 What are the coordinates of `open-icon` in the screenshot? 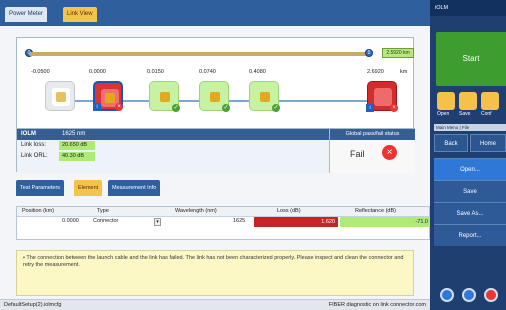 It's located at (446, 101).